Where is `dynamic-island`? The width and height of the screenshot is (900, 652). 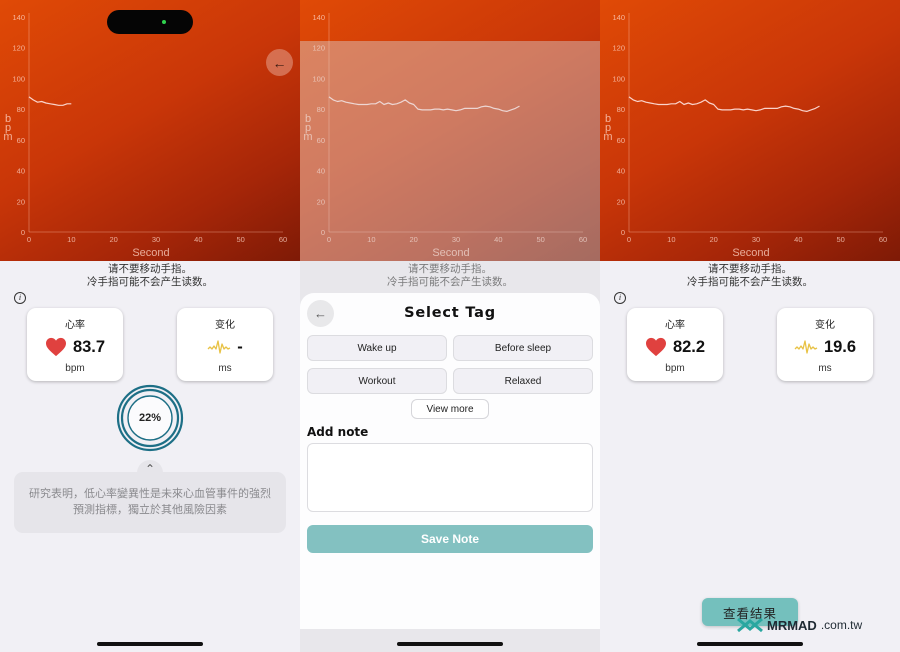
dynamic-island is located at coordinates (150, 22).